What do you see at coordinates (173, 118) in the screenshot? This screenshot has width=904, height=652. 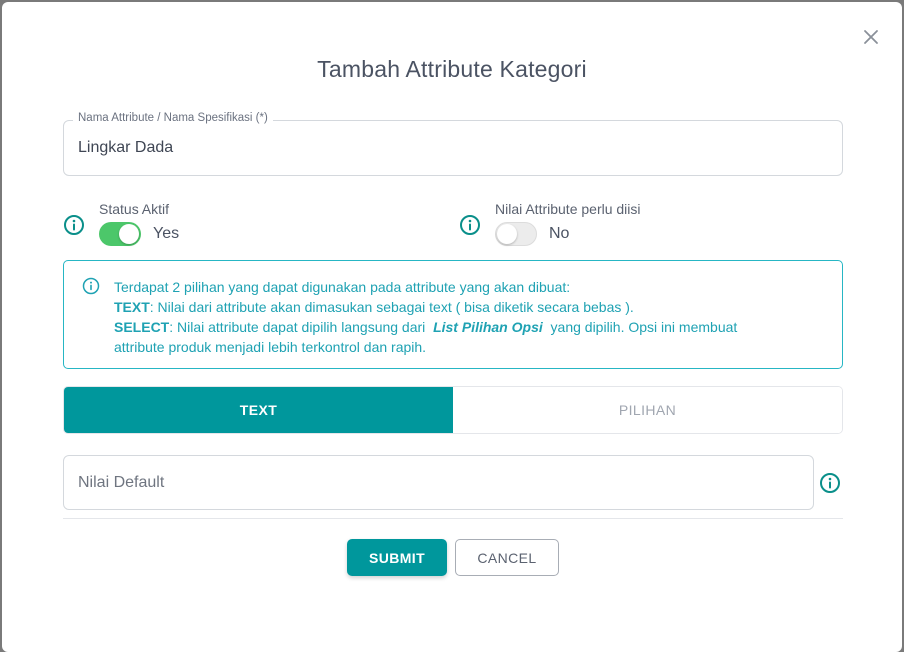 I see `attribute-name-label: Nama Attribute / Nama Spesifikasi (*)` at bounding box center [173, 118].